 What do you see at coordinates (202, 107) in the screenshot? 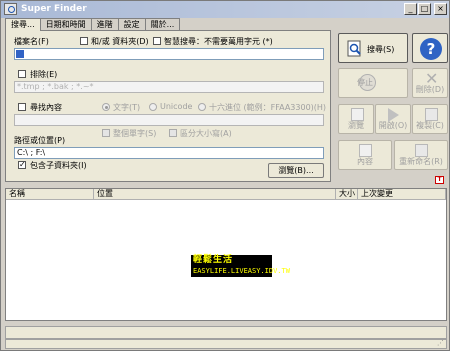
I see `hex-radio` at bounding box center [202, 107].